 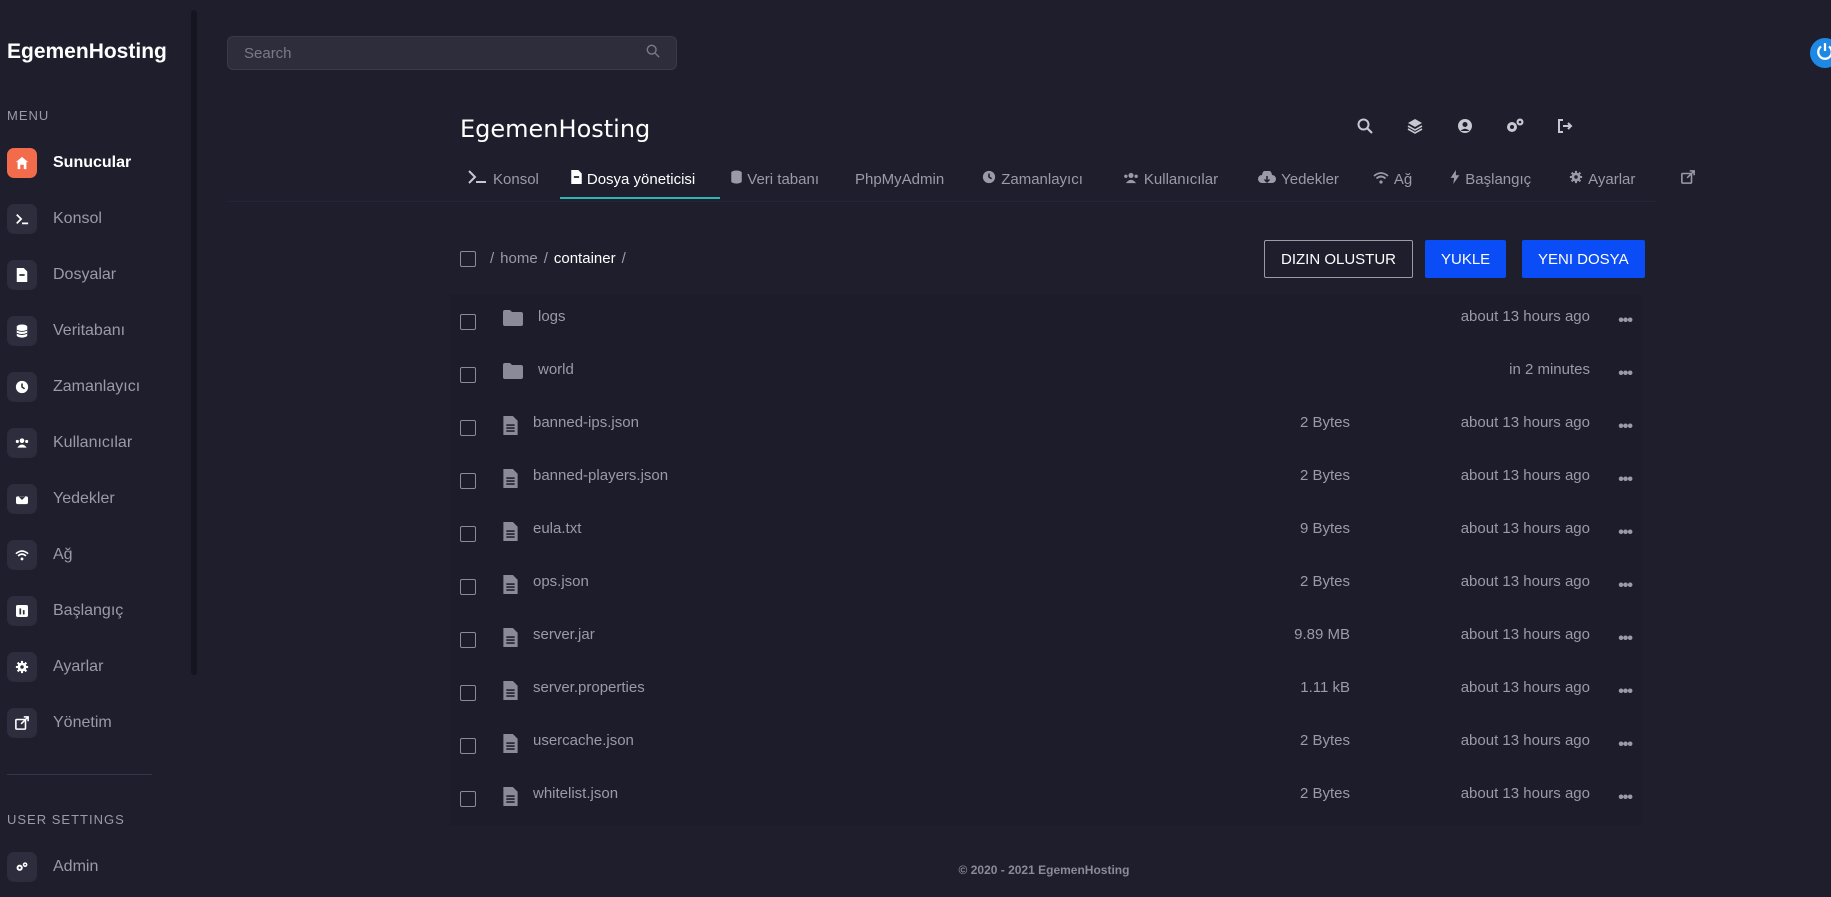 I want to click on home-icon, so click(x=22, y=163).